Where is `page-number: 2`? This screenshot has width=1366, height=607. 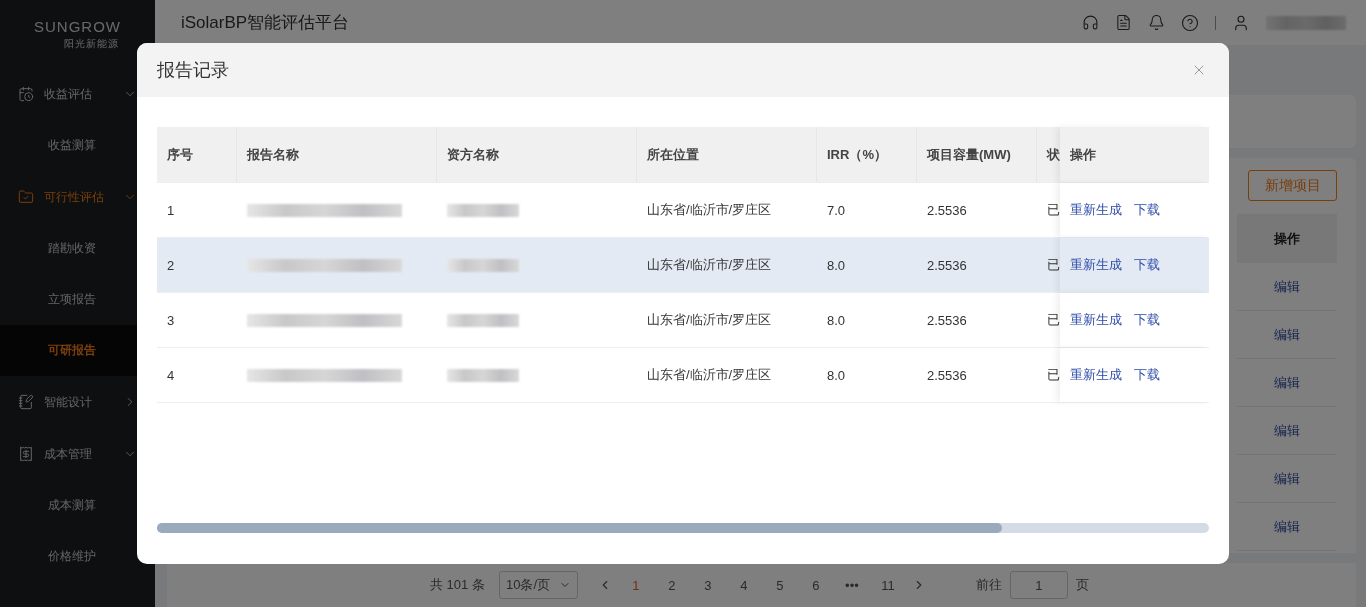 page-number: 2 is located at coordinates (671, 585).